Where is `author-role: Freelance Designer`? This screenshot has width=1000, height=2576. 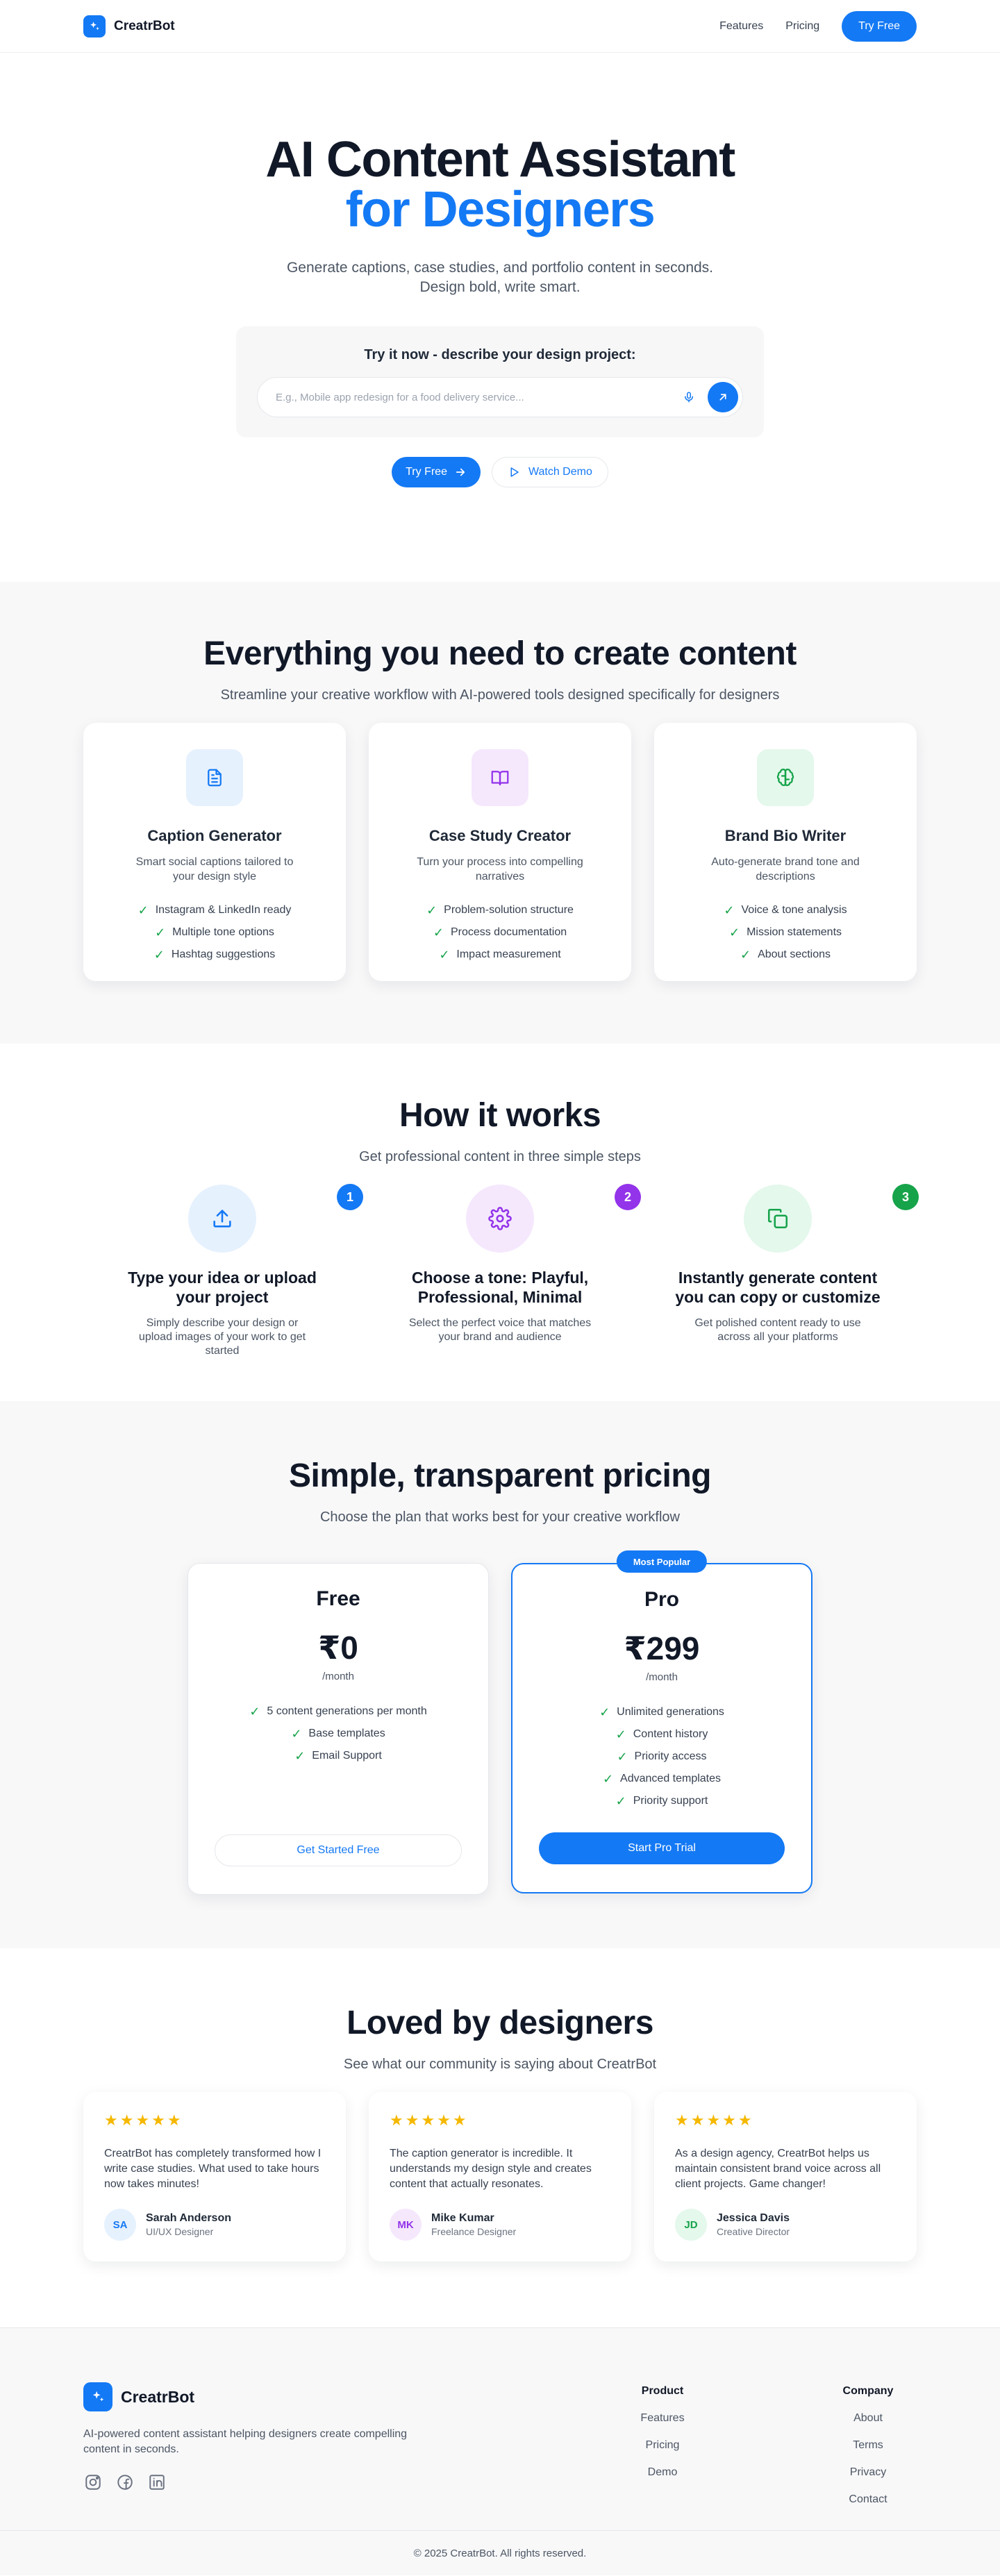
author-role: Freelance Designer is located at coordinates (474, 2231).